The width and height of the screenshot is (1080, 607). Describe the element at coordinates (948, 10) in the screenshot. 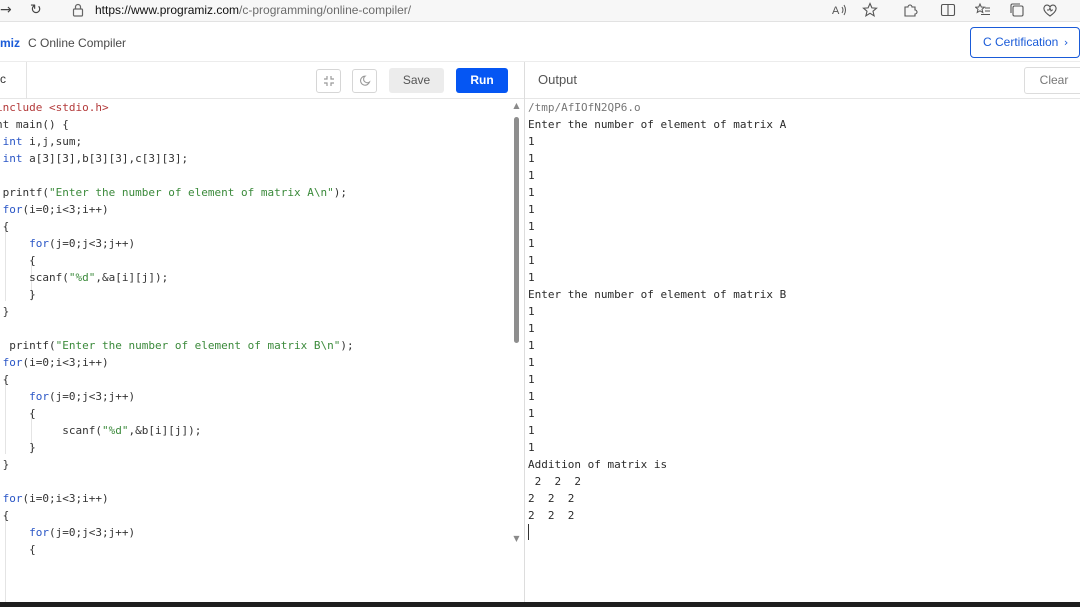

I see `split-screen-icon` at that location.